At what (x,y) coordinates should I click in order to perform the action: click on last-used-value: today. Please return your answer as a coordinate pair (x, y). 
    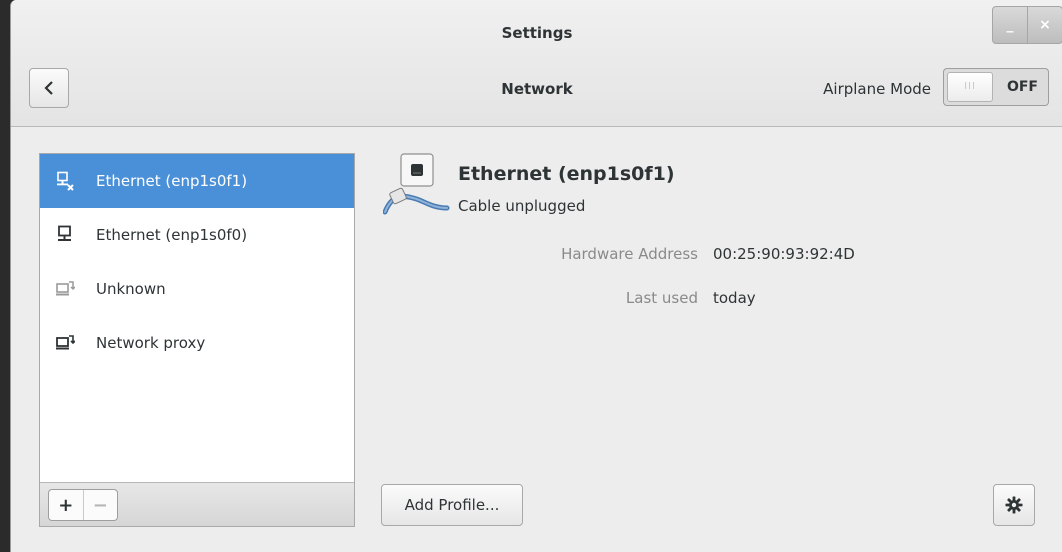
    Looking at the image, I should click on (734, 298).